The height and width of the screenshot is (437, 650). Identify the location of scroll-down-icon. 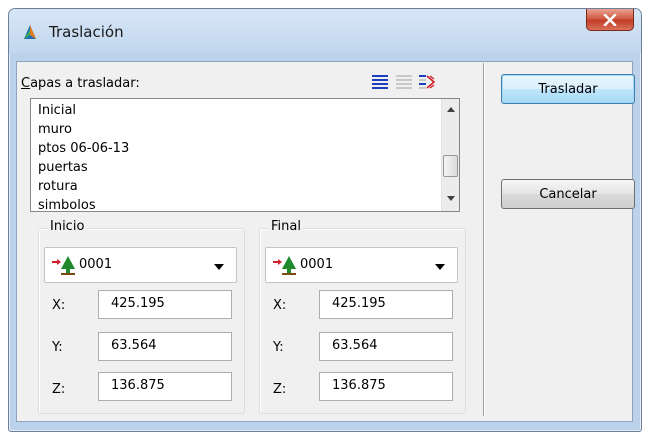
(451, 198).